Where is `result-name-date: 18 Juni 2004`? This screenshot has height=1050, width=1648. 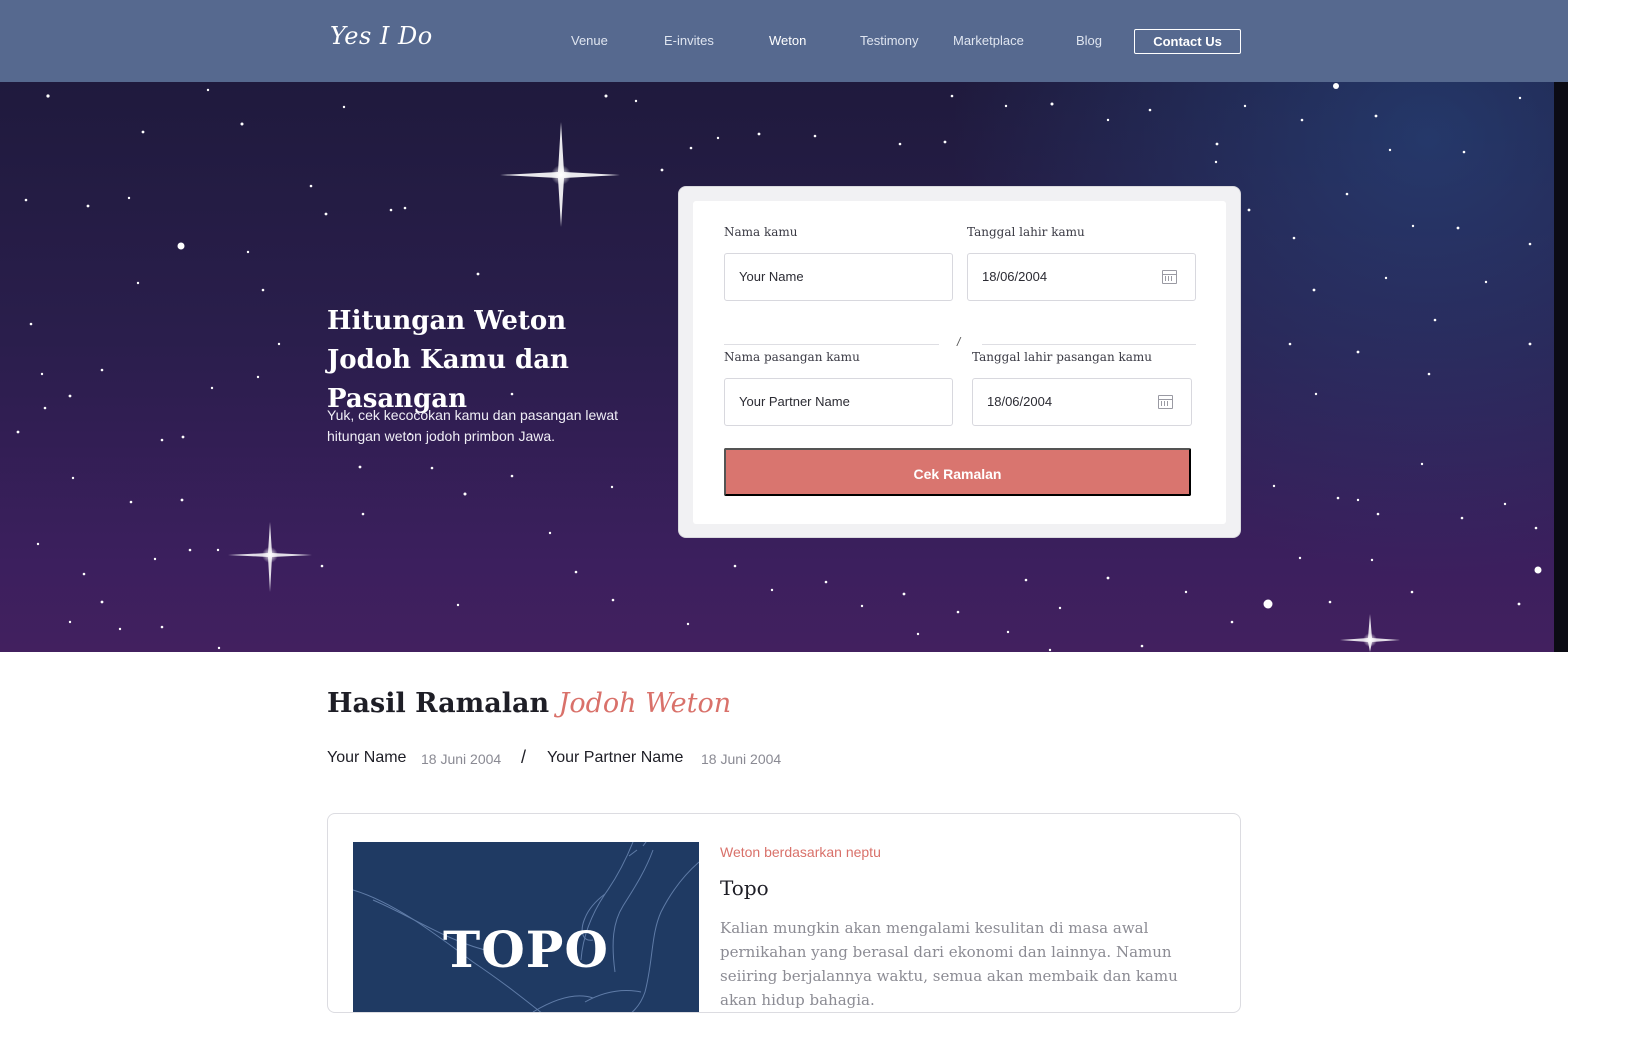
result-name-date: 18 Juni 2004 is located at coordinates (461, 759).